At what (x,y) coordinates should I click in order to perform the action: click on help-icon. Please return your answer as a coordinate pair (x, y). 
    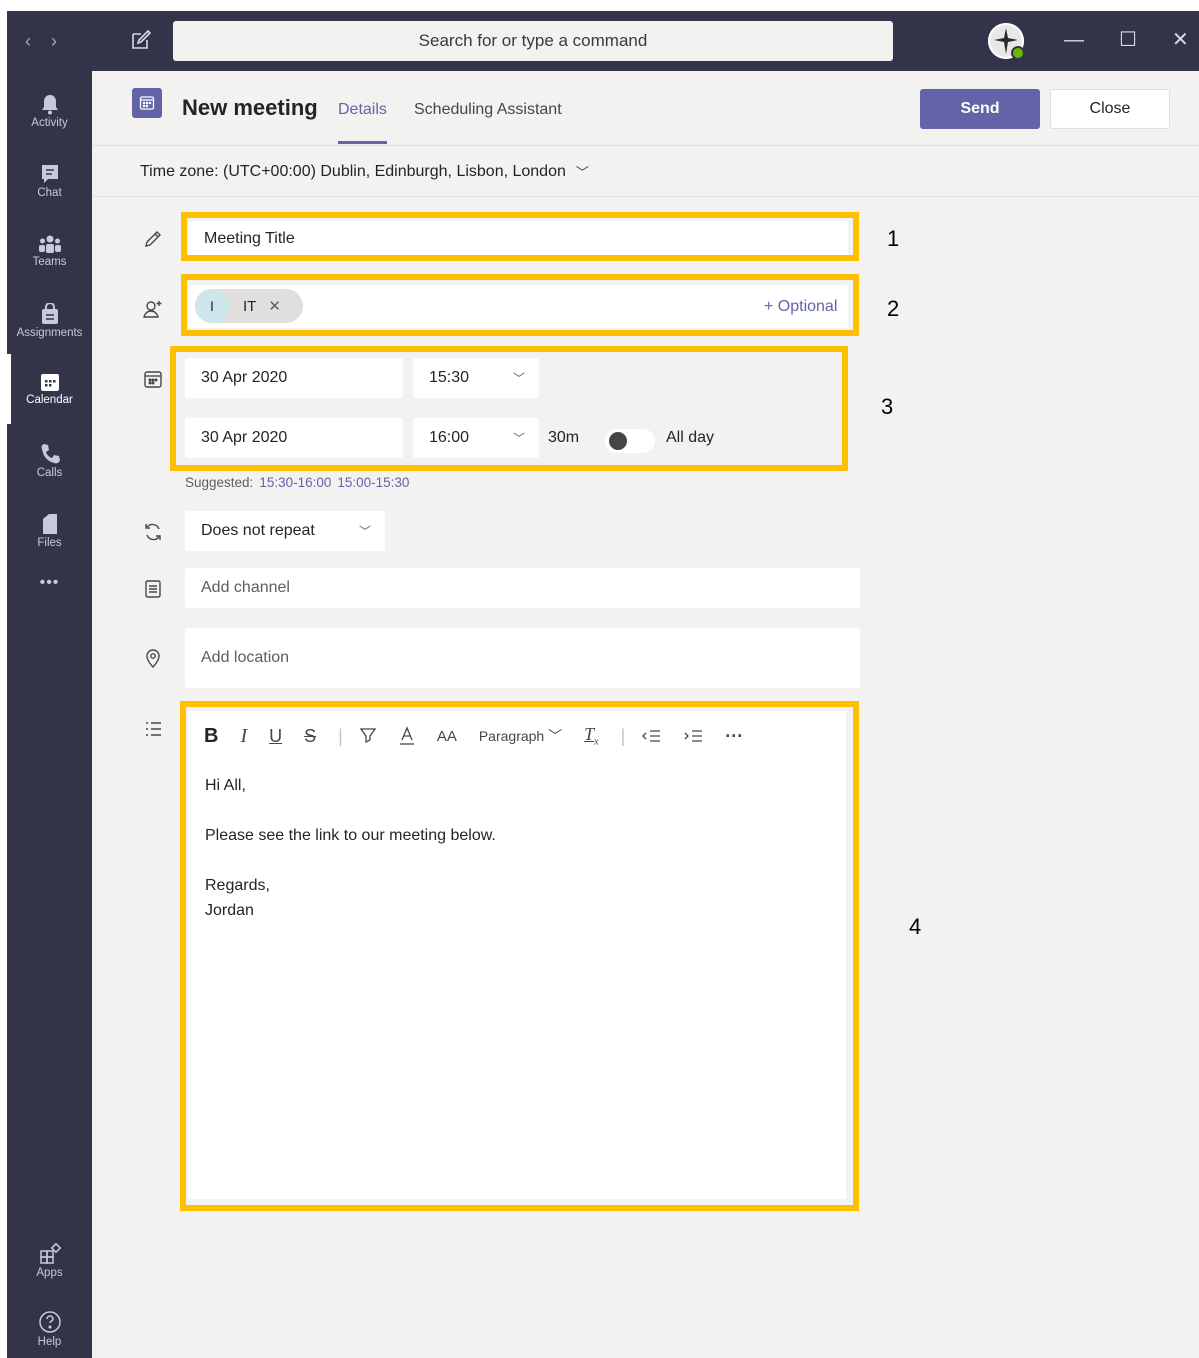
    Looking at the image, I should click on (49, 1322).